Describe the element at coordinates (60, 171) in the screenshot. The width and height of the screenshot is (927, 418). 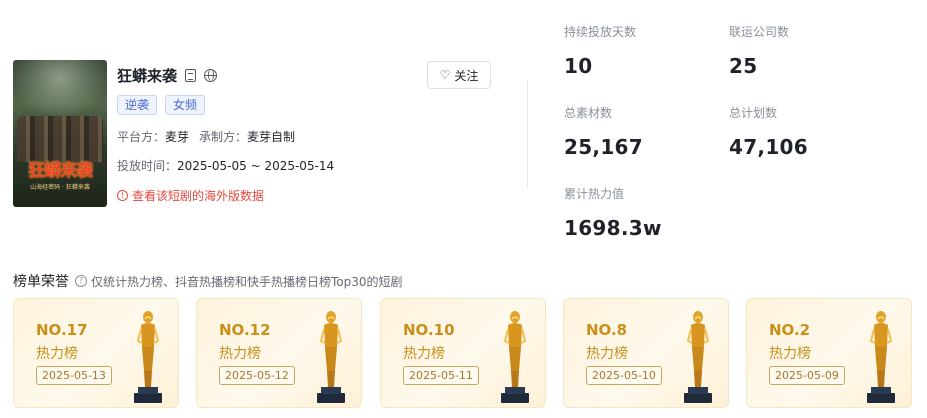
I see `poster-title: 狂蟒来袭` at that location.